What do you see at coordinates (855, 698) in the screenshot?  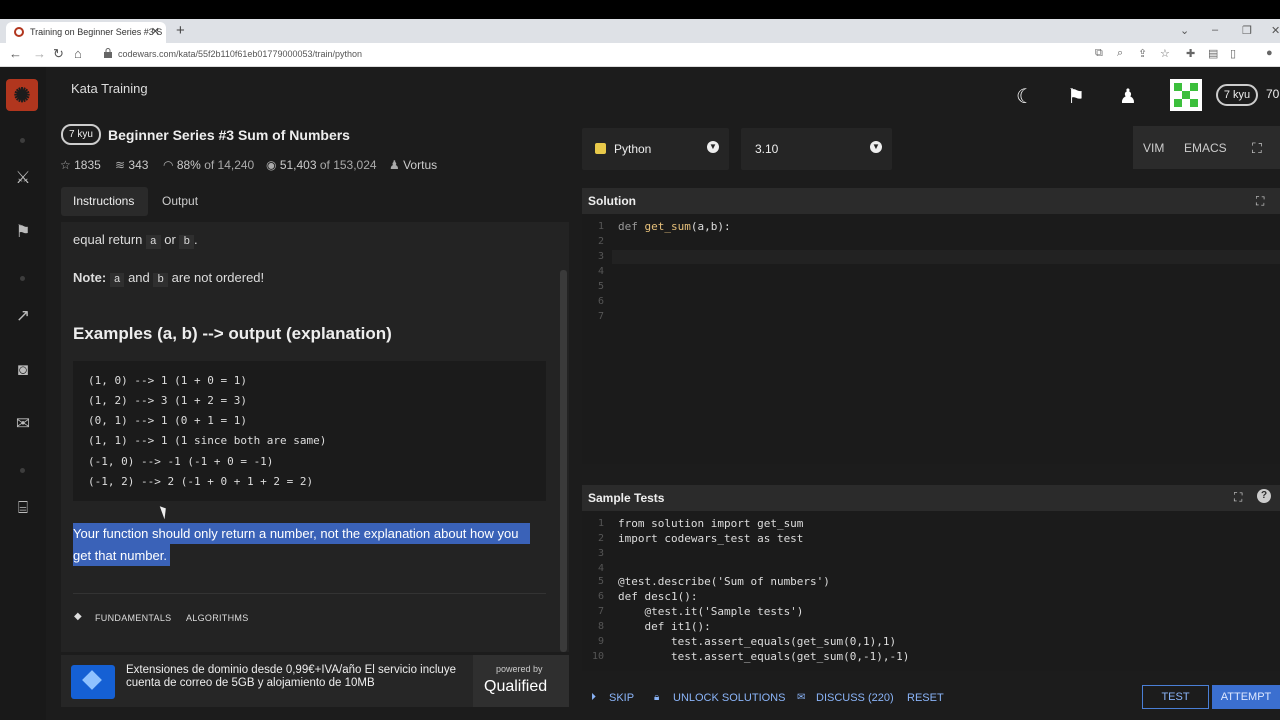 I see `discuss-button: DISCUSS (220)` at bounding box center [855, 698].